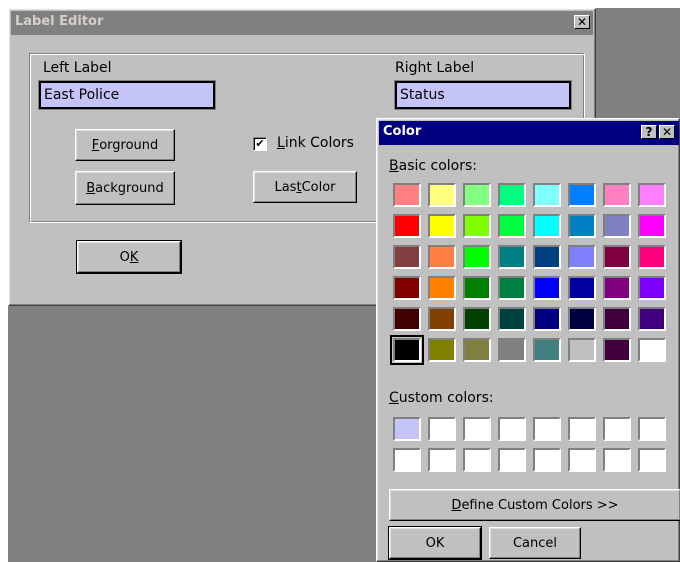  I want to click on label-editor-titlebar: Label Editor, so click(302, 23).